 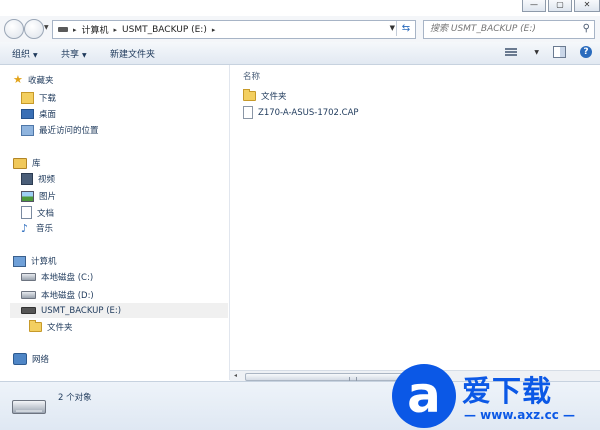 I want to click on maximize-button: ▢, so click(x=560, y=6).